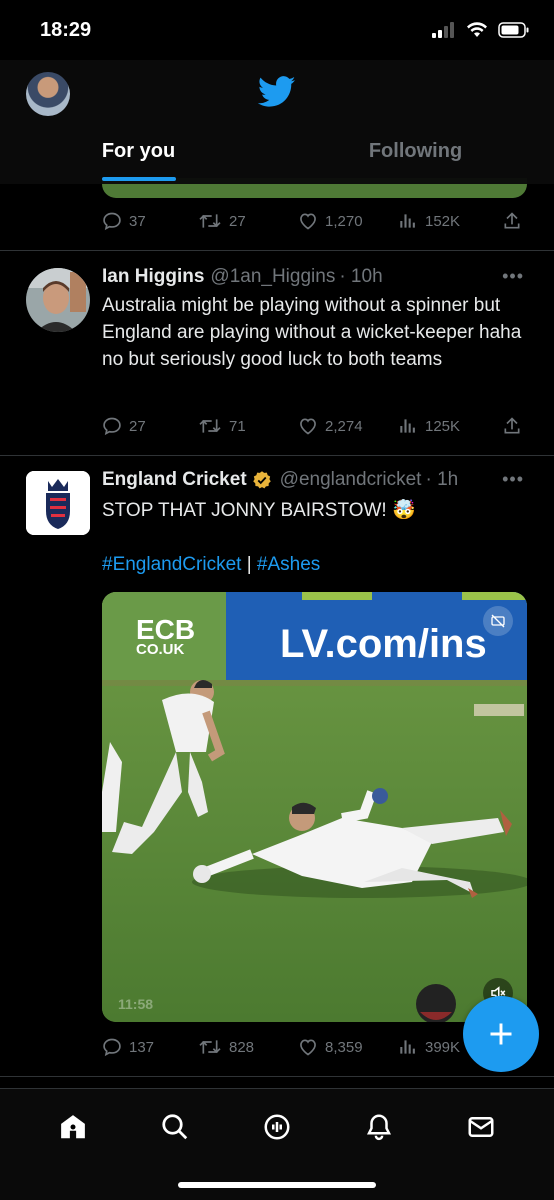 The width and height of the screenshot is (554, 1200). What do you see at coordinates (237, 426) in the screenshot?
I see `retweet-count: 71` at bounding box center [237, 426].